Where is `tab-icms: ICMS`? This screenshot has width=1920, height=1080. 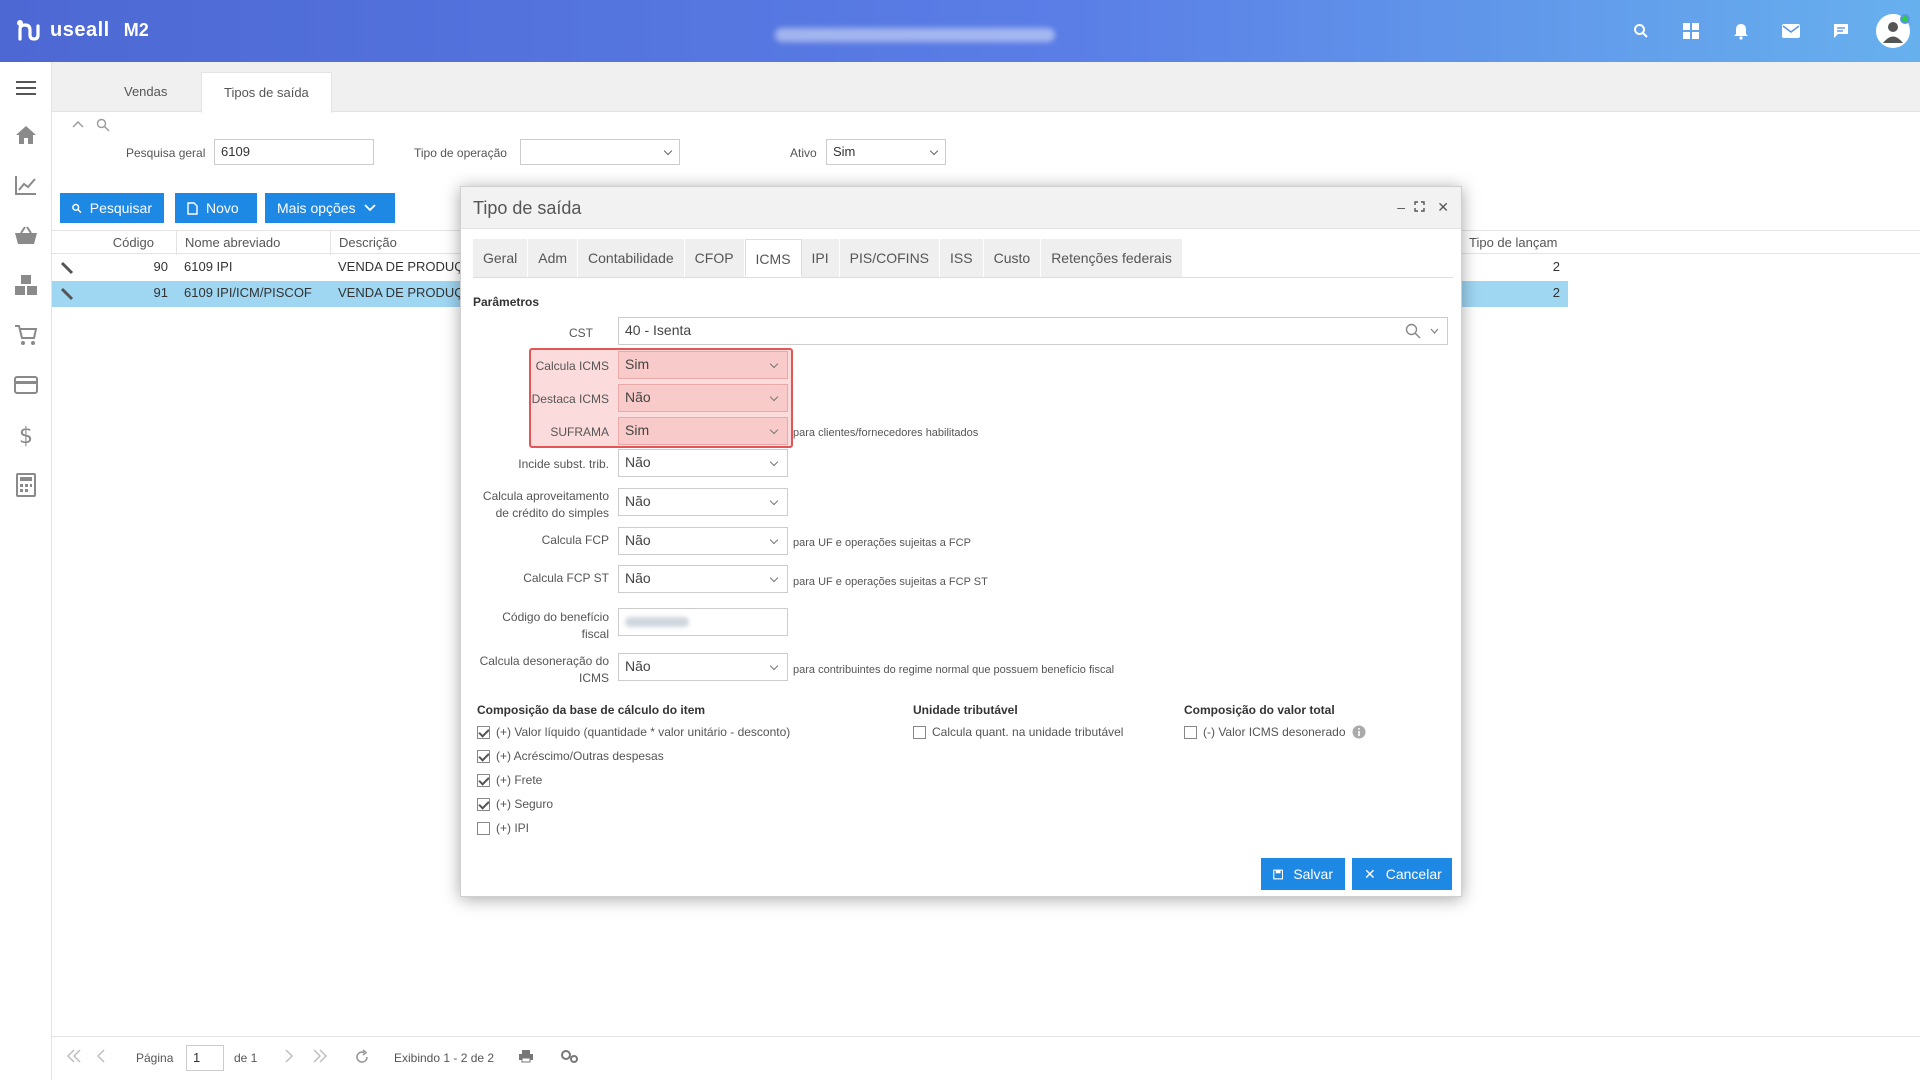
tab-icms: ICMS is located at coordinates (773, 258).